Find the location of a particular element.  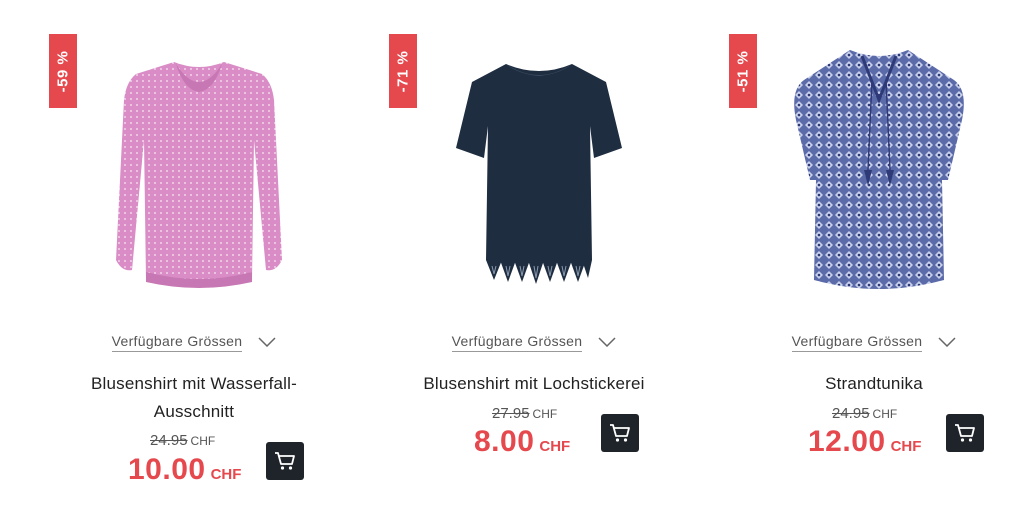

discount-badge: -59 % is located at coordinates (63, 71).